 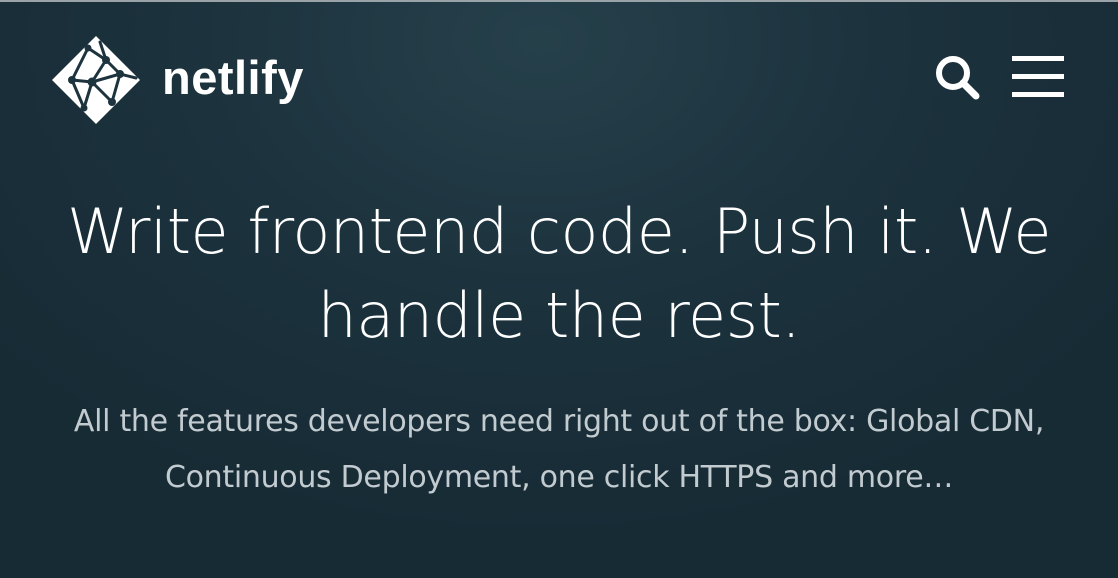 I want to click on netlify-logo-icon, so click(x=96, y=80).